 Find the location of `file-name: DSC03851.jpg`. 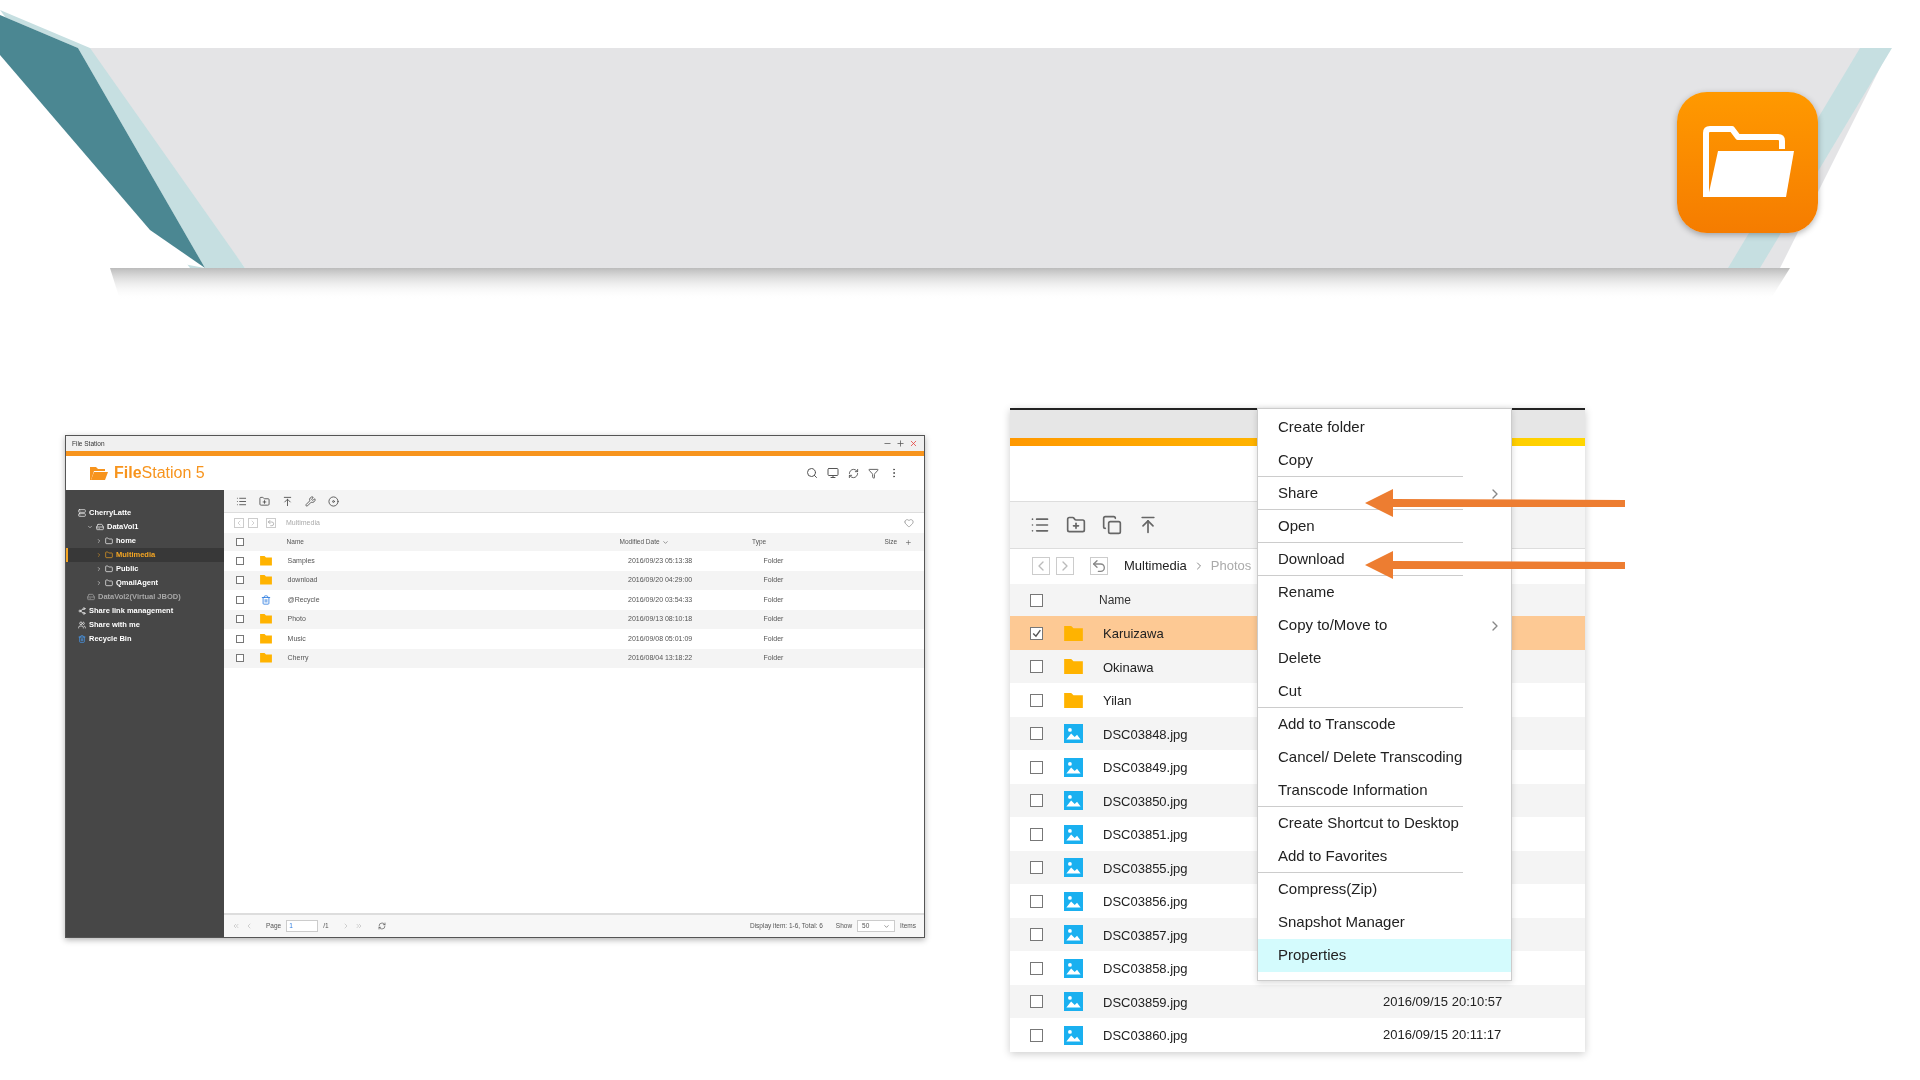

file-name: DSC03851.jpg is located at coordinates (1145, 835).